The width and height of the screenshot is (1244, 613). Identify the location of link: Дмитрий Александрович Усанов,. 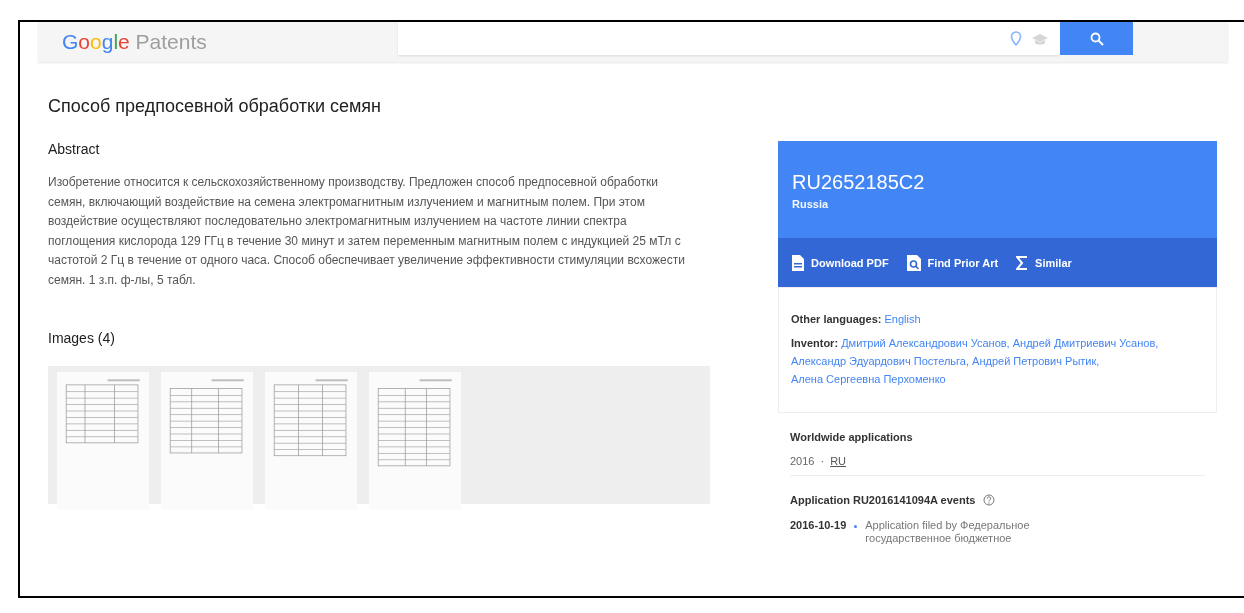
(925, 343).